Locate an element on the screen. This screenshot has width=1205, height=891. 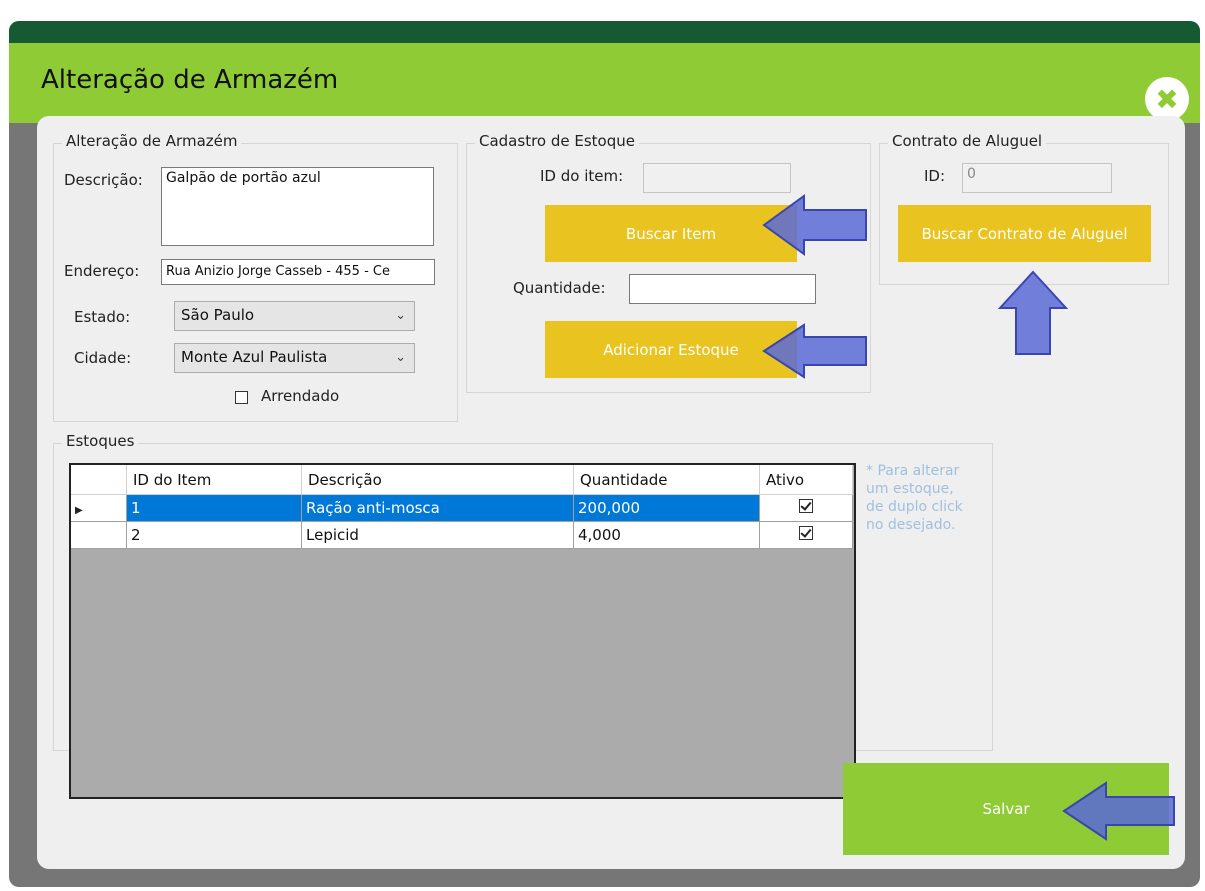
titlebar: Alteração de Armazém ✖ is located at coordinates (604, 83).